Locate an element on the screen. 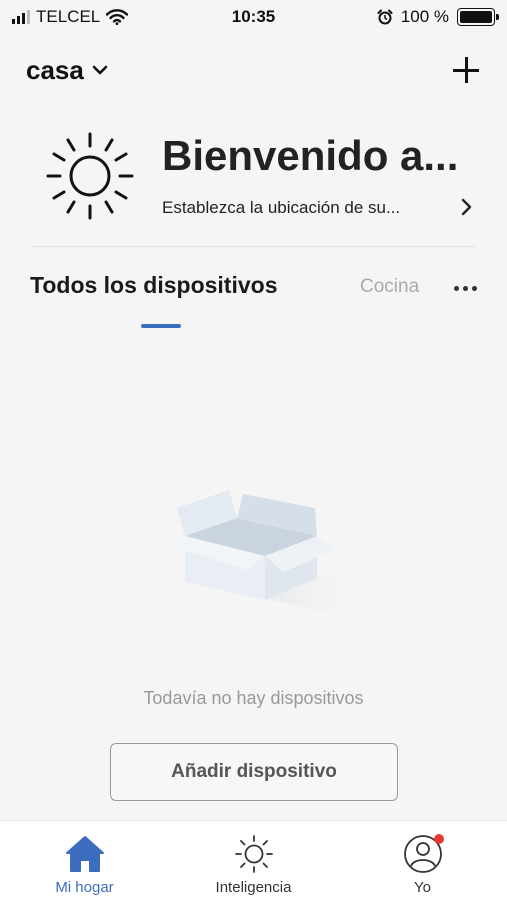 Image resolution: width=507 pixels, height=900 pixels. battery-fill is located at coordinates (476, 17).